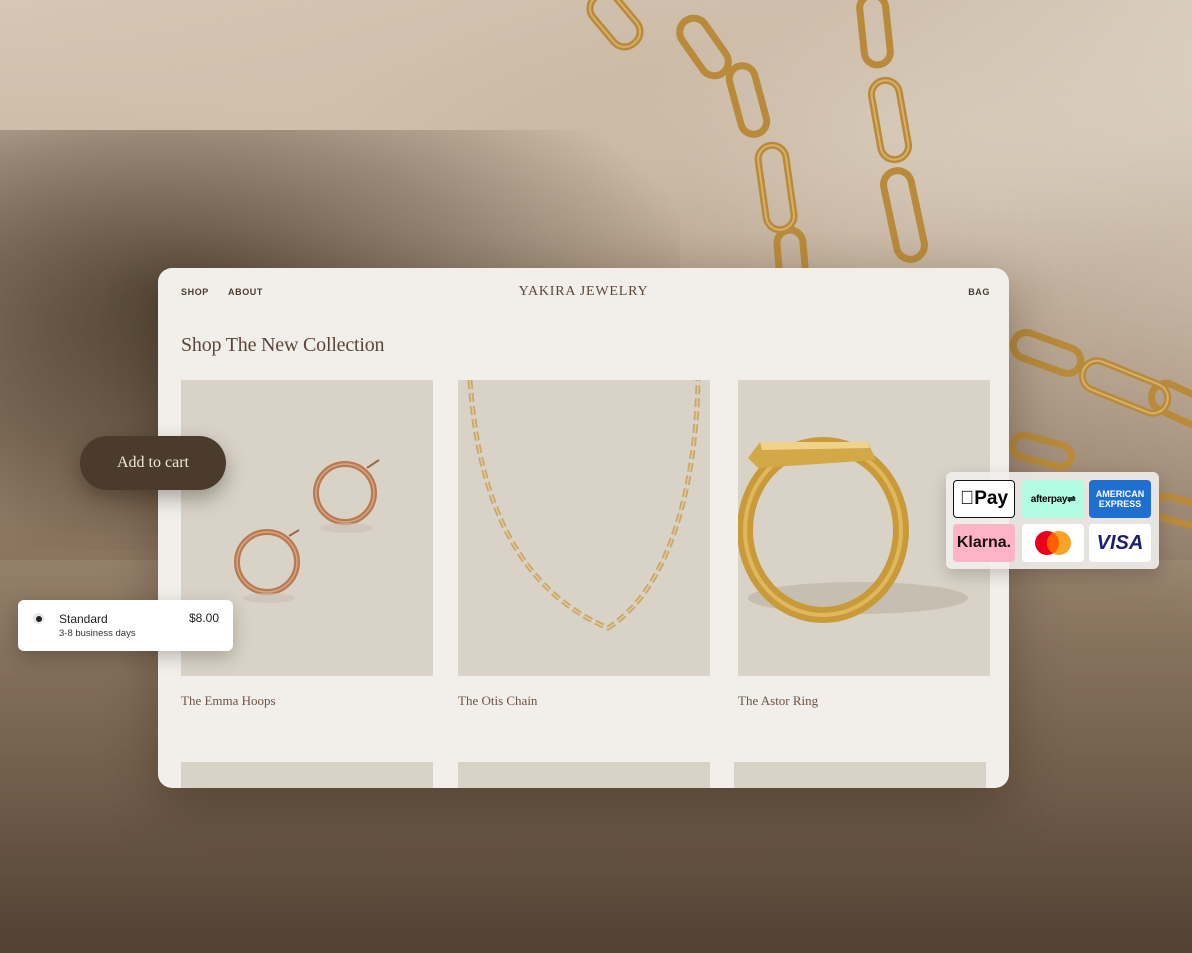  What do you see at coordinates (97, 633) in the screenshot?
I see `shipping-days: 3-8 business days` at bounding box center [97, 633].